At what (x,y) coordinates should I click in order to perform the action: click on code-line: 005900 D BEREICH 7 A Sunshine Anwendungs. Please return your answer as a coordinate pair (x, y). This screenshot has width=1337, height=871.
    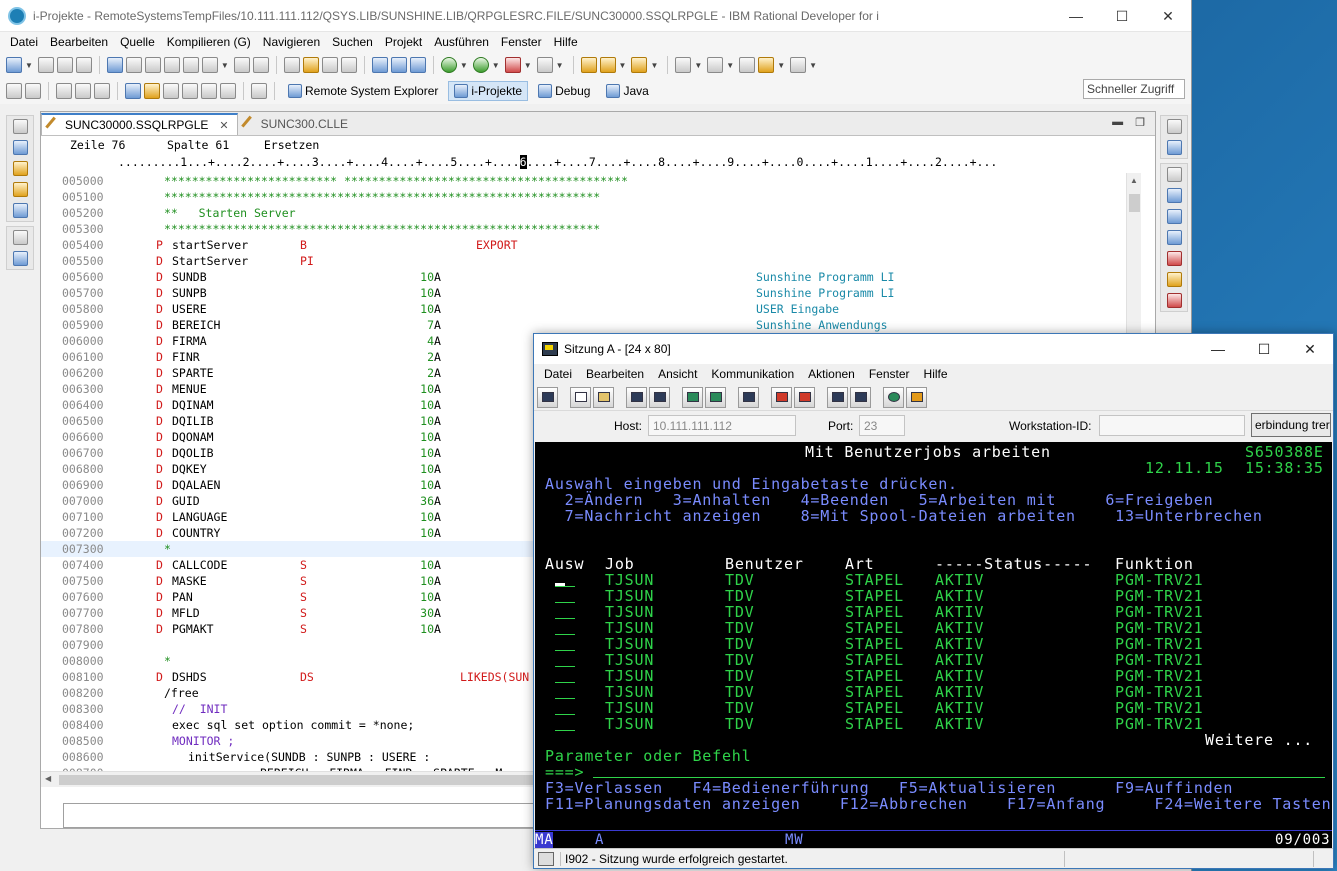
    Looking at the image, I should click on (583, 325).